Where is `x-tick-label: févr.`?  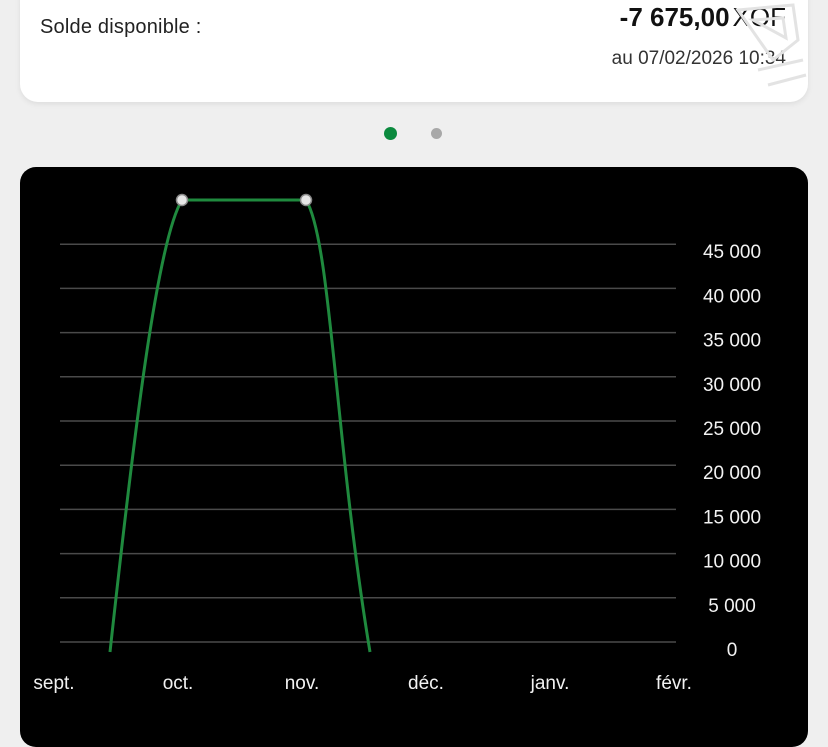
x-tick-label: févr. is located at coordinates (674, 683).